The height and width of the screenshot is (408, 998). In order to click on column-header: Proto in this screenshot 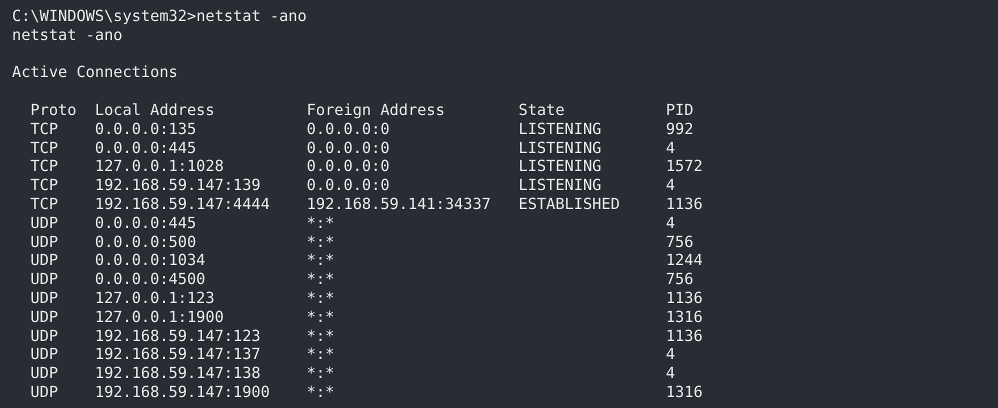, I will do `click(53, 110)`.